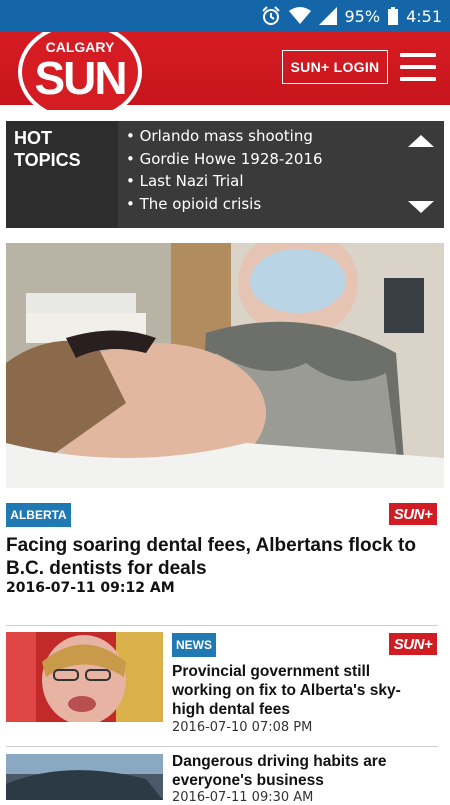 Image resolution: width=450 pixels, height=805 pixels. What do you see at coordinates (243, 797) in the screenshot?
I see `story-date: 2016-07-11 09:30 AM` at bounding box center [243, 797].